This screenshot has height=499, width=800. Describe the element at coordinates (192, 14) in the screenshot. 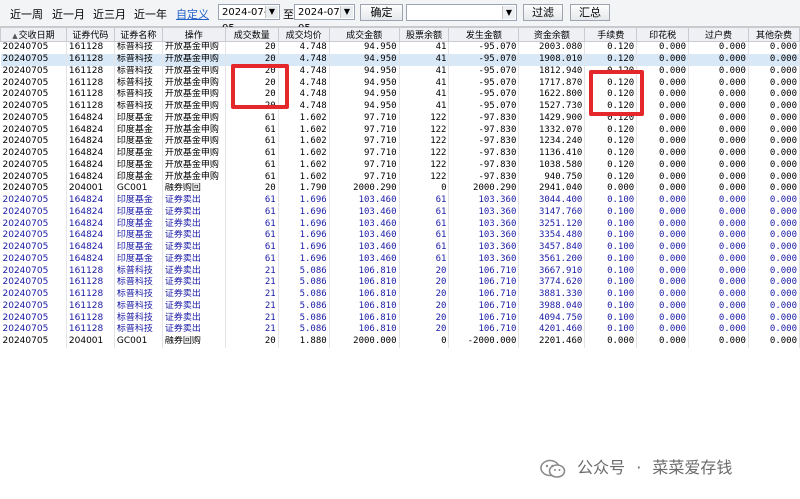

I see `range-custom: 自定义` at that location.